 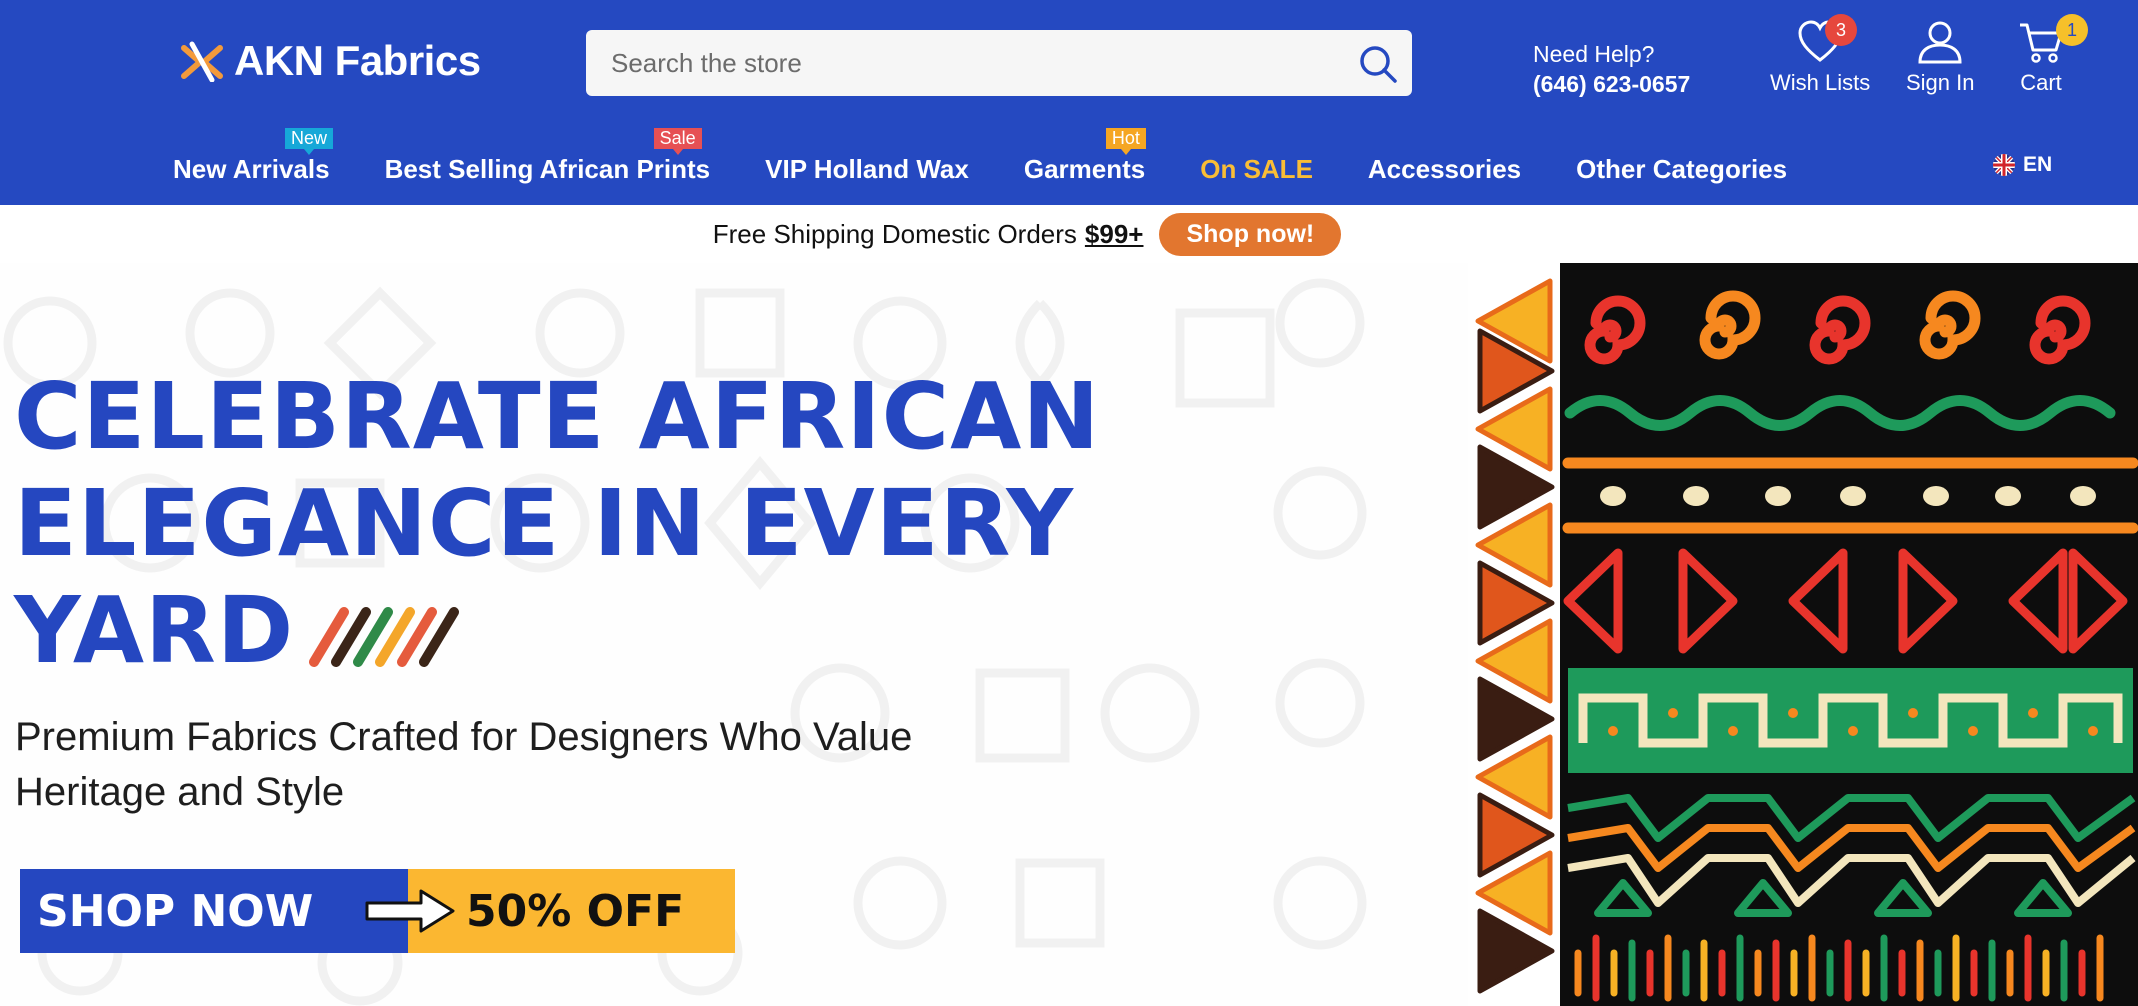 I want to click on arrow-right-icon, so click(x=410, y=911).